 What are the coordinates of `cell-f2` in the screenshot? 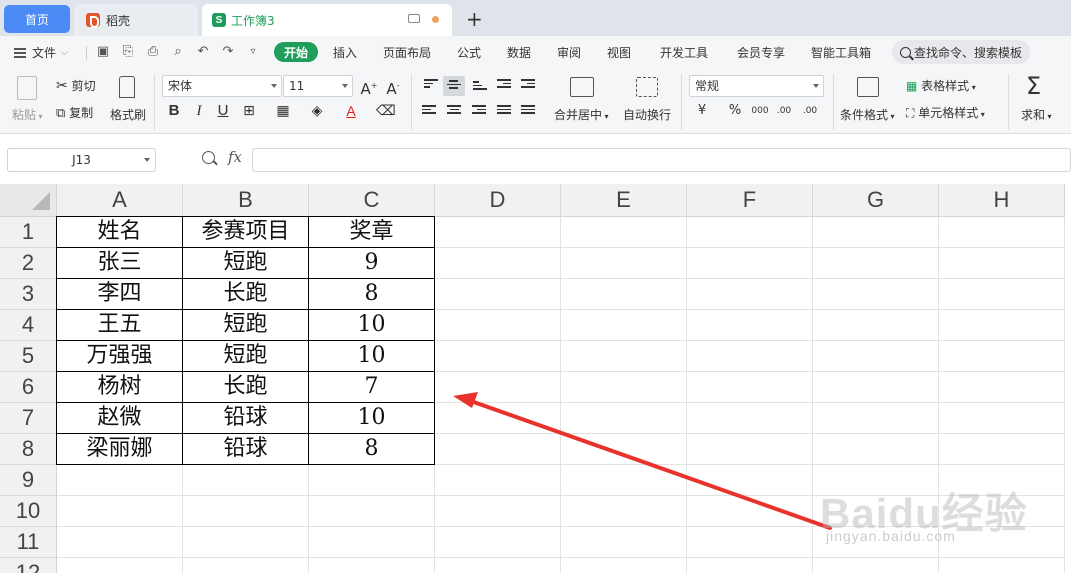 It's located at (750, 263).